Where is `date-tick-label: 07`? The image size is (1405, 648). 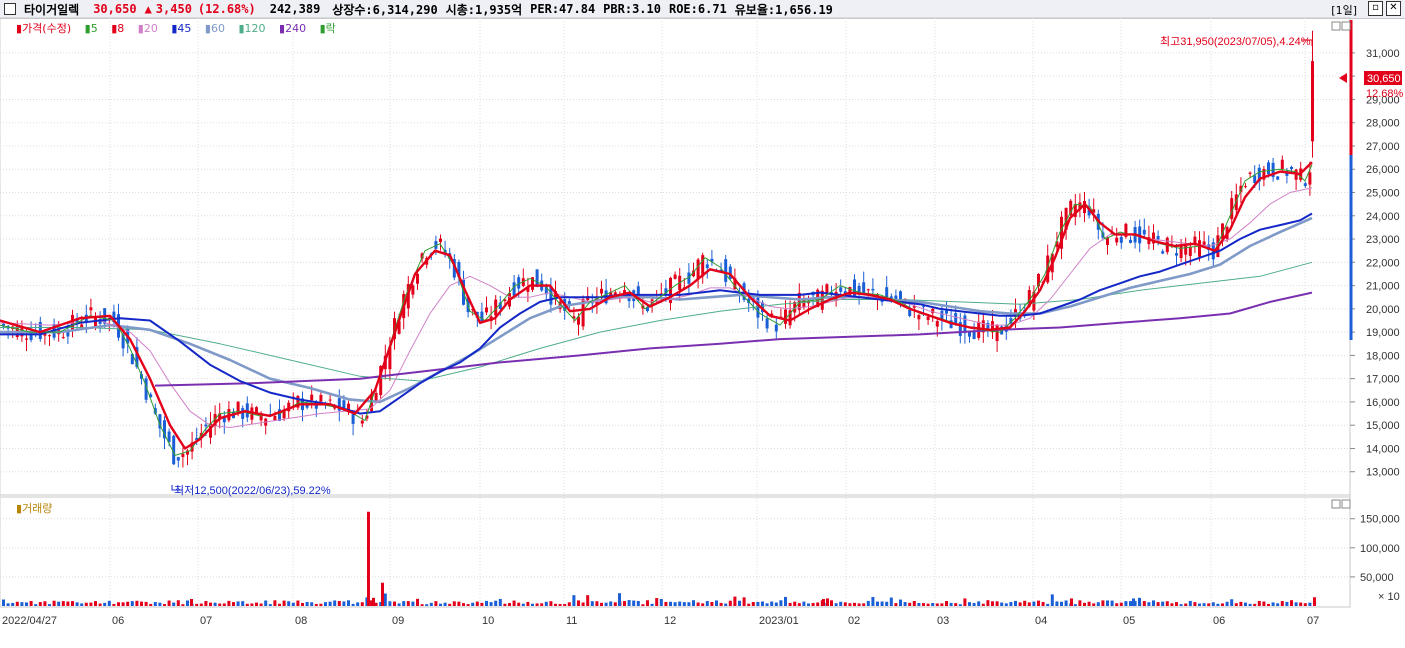
date-tick-label: 07 is located at coordinates (206, 621).